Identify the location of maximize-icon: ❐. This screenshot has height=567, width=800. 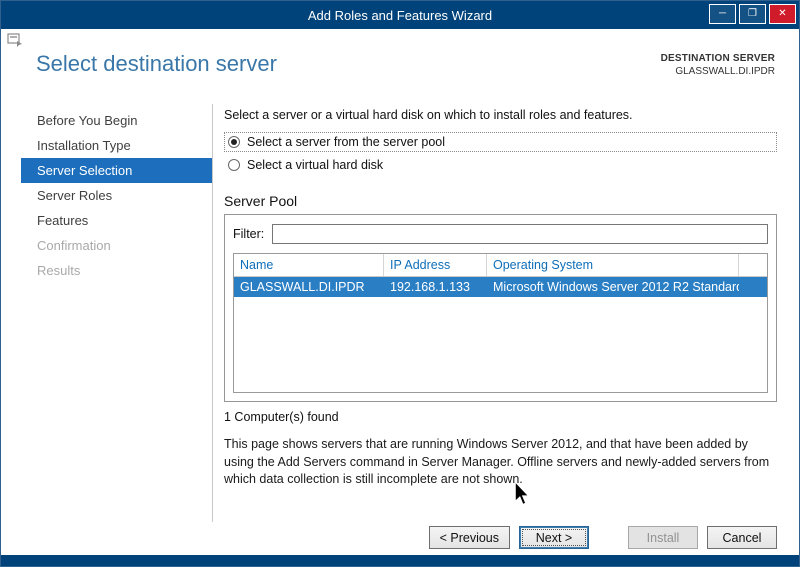
(752, 14).